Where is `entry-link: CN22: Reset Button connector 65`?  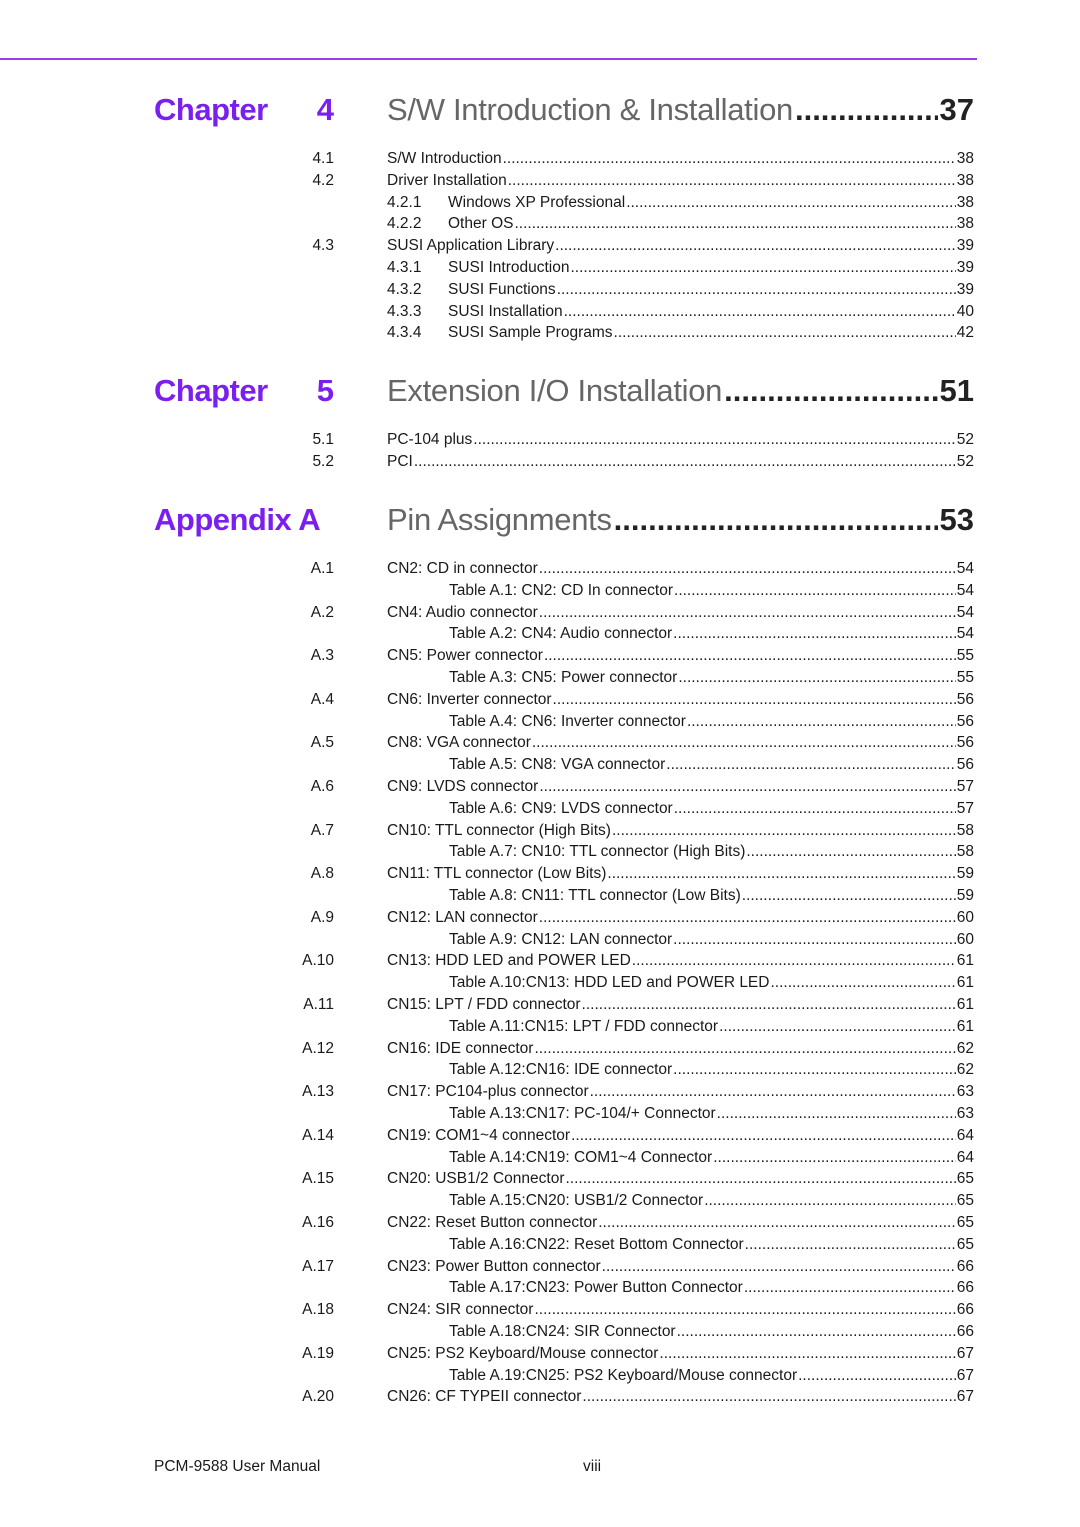
entry-link: CN22: Reset Button connector 65 is located at coordinates (680, 1223).